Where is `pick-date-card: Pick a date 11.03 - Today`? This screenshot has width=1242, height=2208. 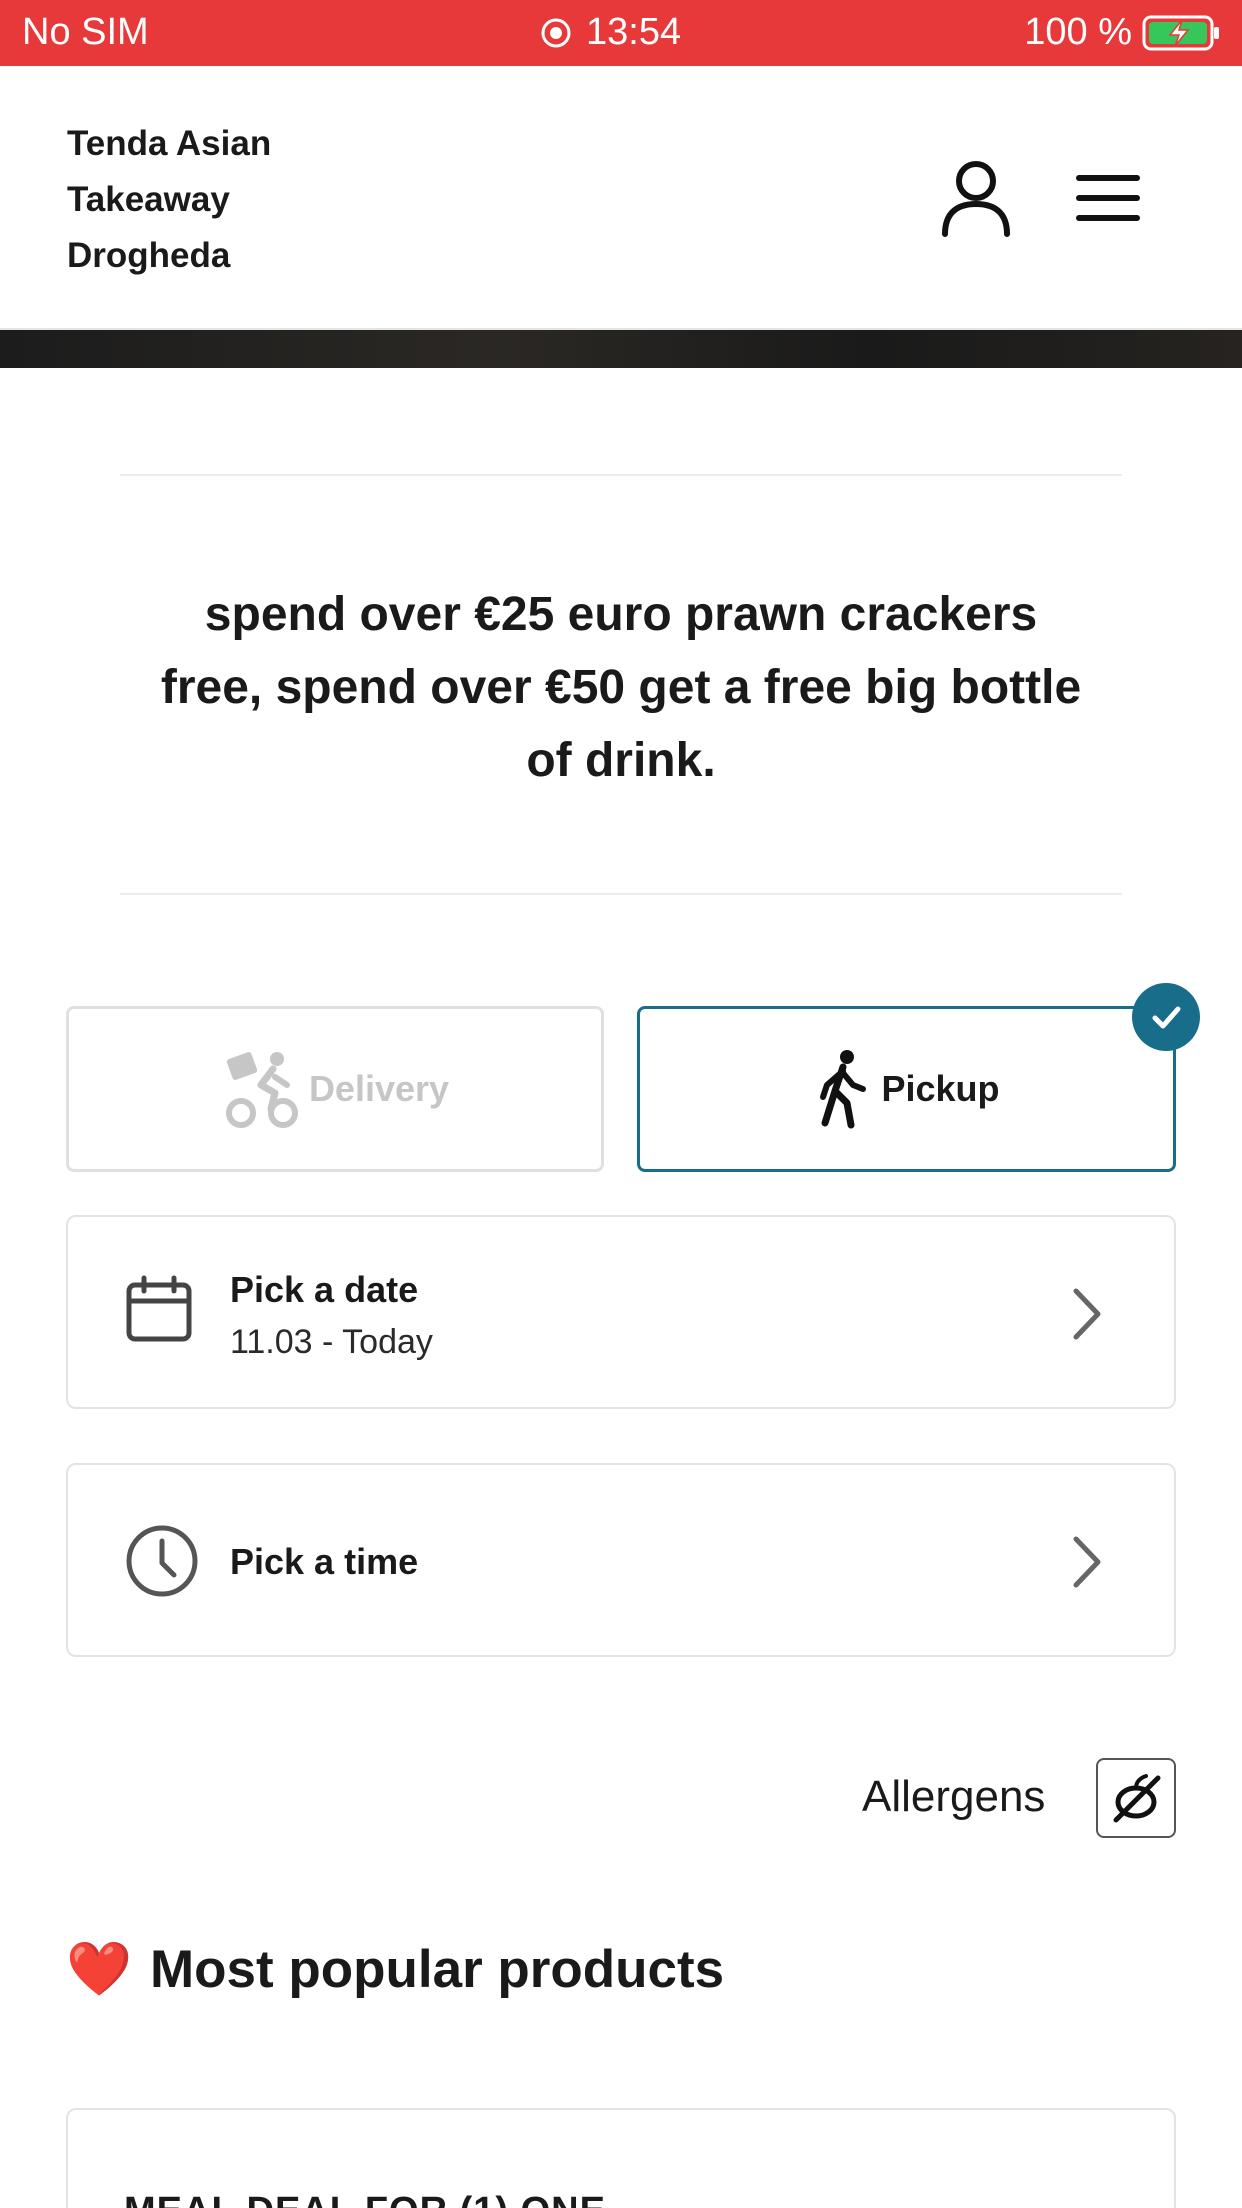 pick-date-card: Pick a date 11.03 - Today is located at coordinates (621, 1312).